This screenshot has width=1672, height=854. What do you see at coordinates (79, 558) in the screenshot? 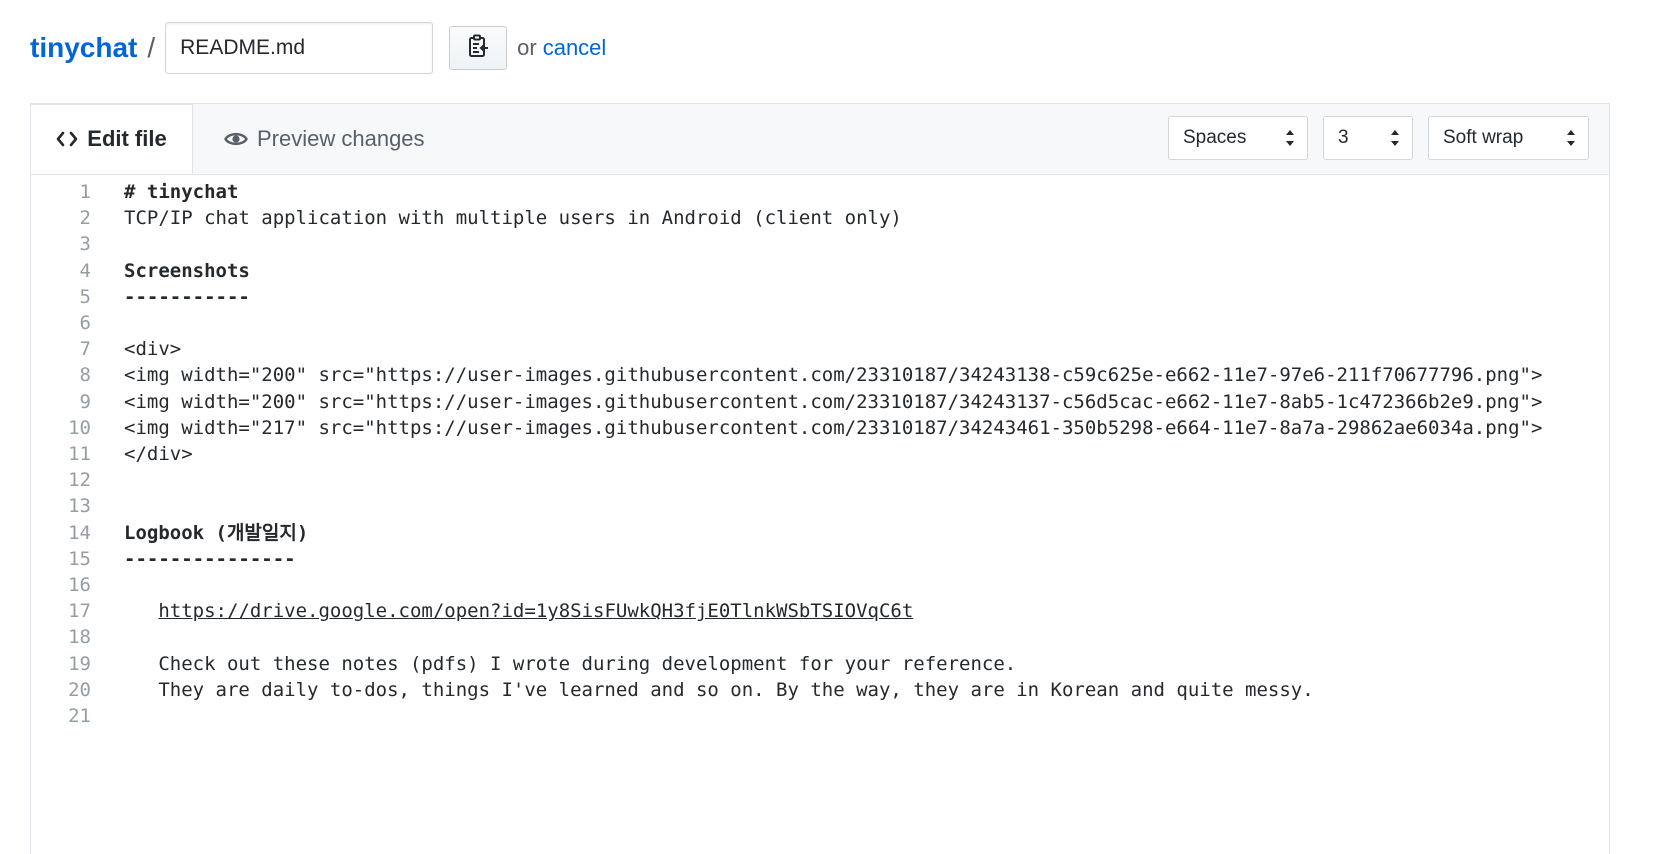
I see `line-number: 15` at bounding box center [79, 558].